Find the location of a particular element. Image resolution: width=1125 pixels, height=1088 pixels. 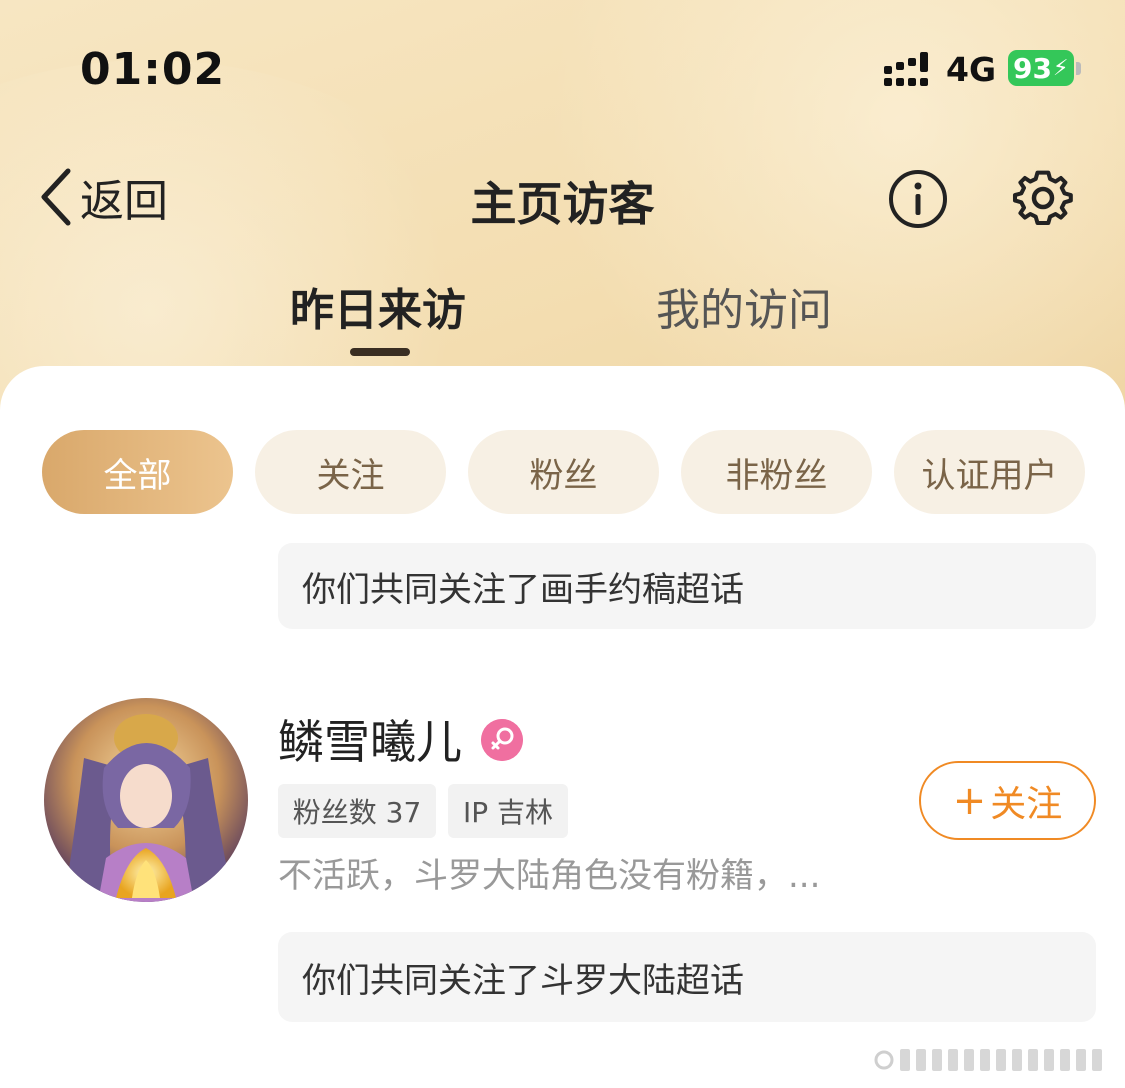

signal-icon is located at coordinates (906, 69).